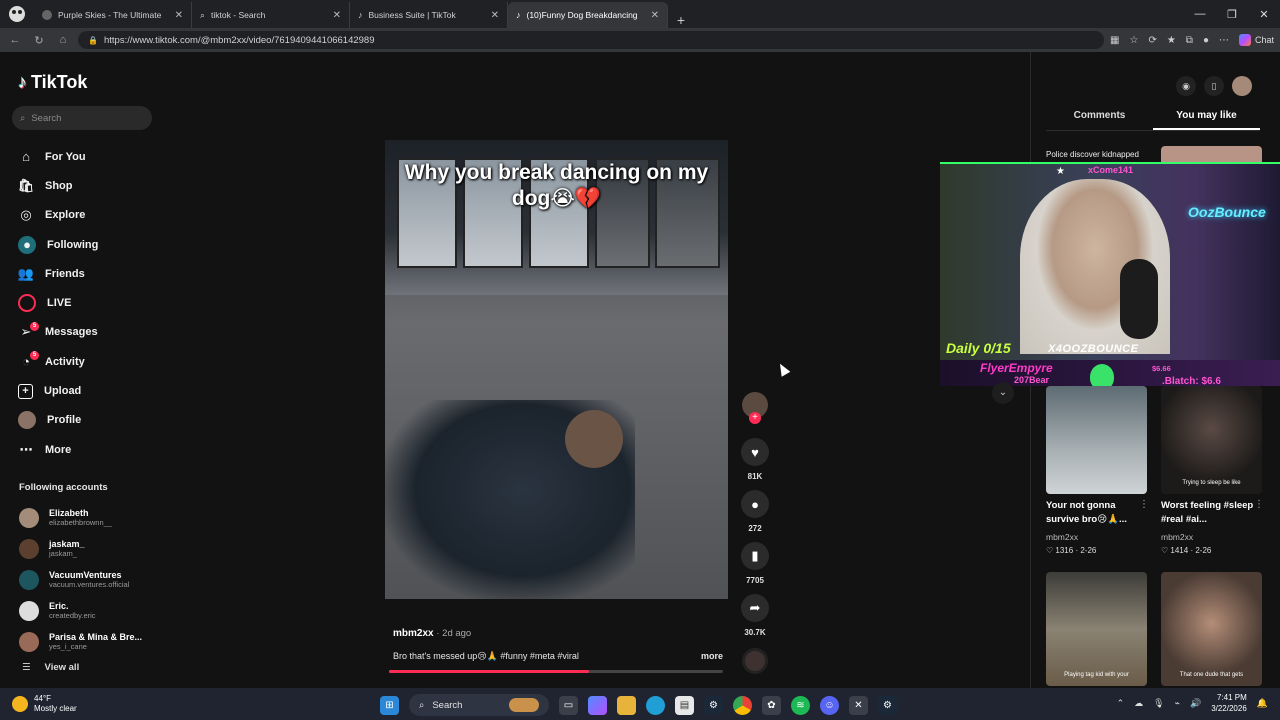  Describe the element at coordinates (771, 705) in the screenshot. I see `app-icon: ✿` at that location.